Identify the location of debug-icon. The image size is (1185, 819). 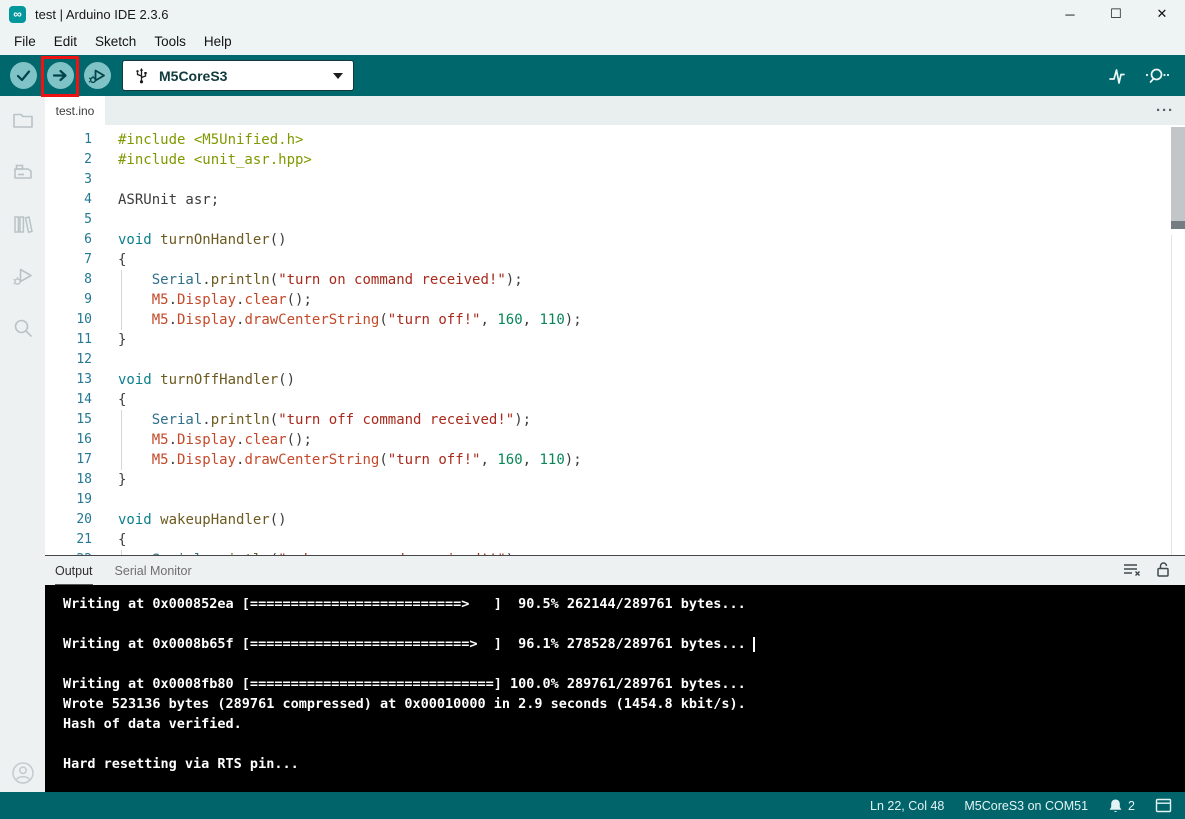
(22, 276).